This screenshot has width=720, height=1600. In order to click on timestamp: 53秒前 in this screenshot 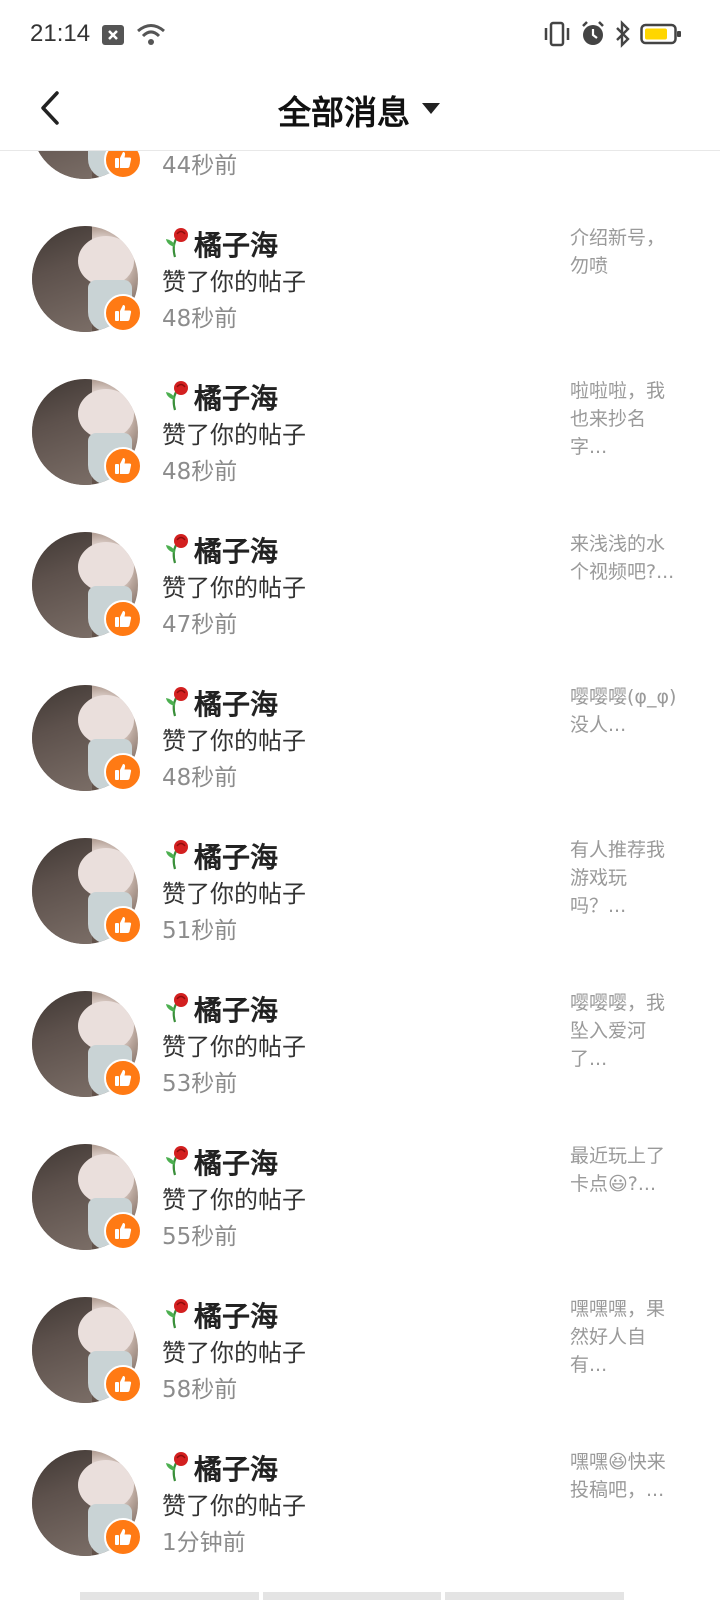, I will do `click(200, 1084)`.